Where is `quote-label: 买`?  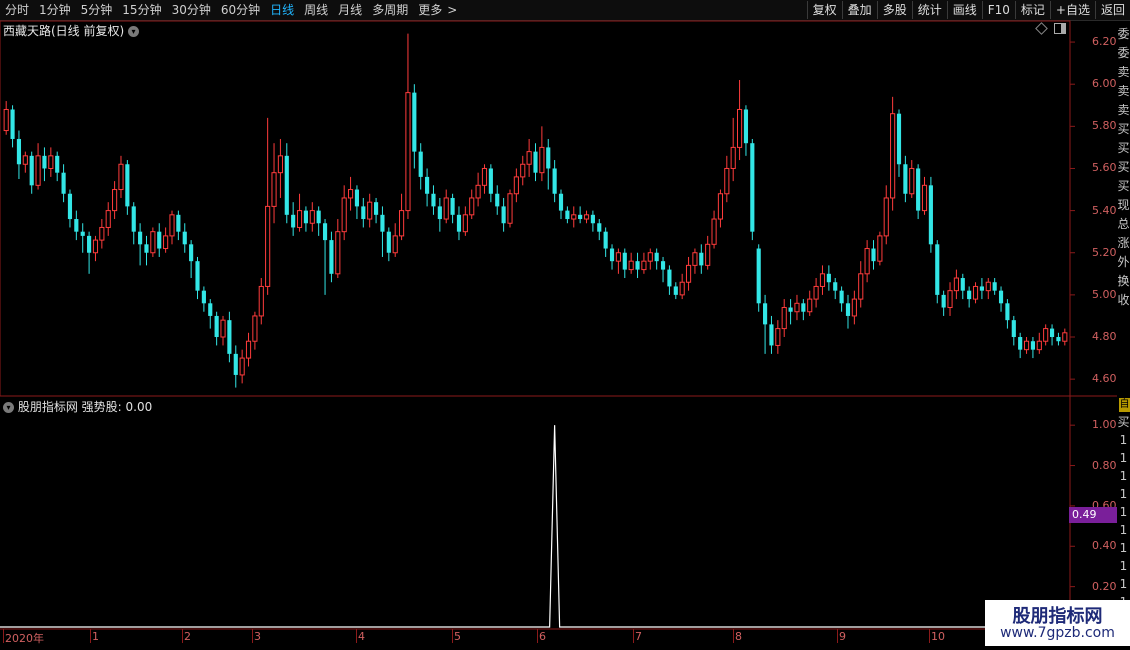 quote-label: 买 is located at coordinates (1123, 186).